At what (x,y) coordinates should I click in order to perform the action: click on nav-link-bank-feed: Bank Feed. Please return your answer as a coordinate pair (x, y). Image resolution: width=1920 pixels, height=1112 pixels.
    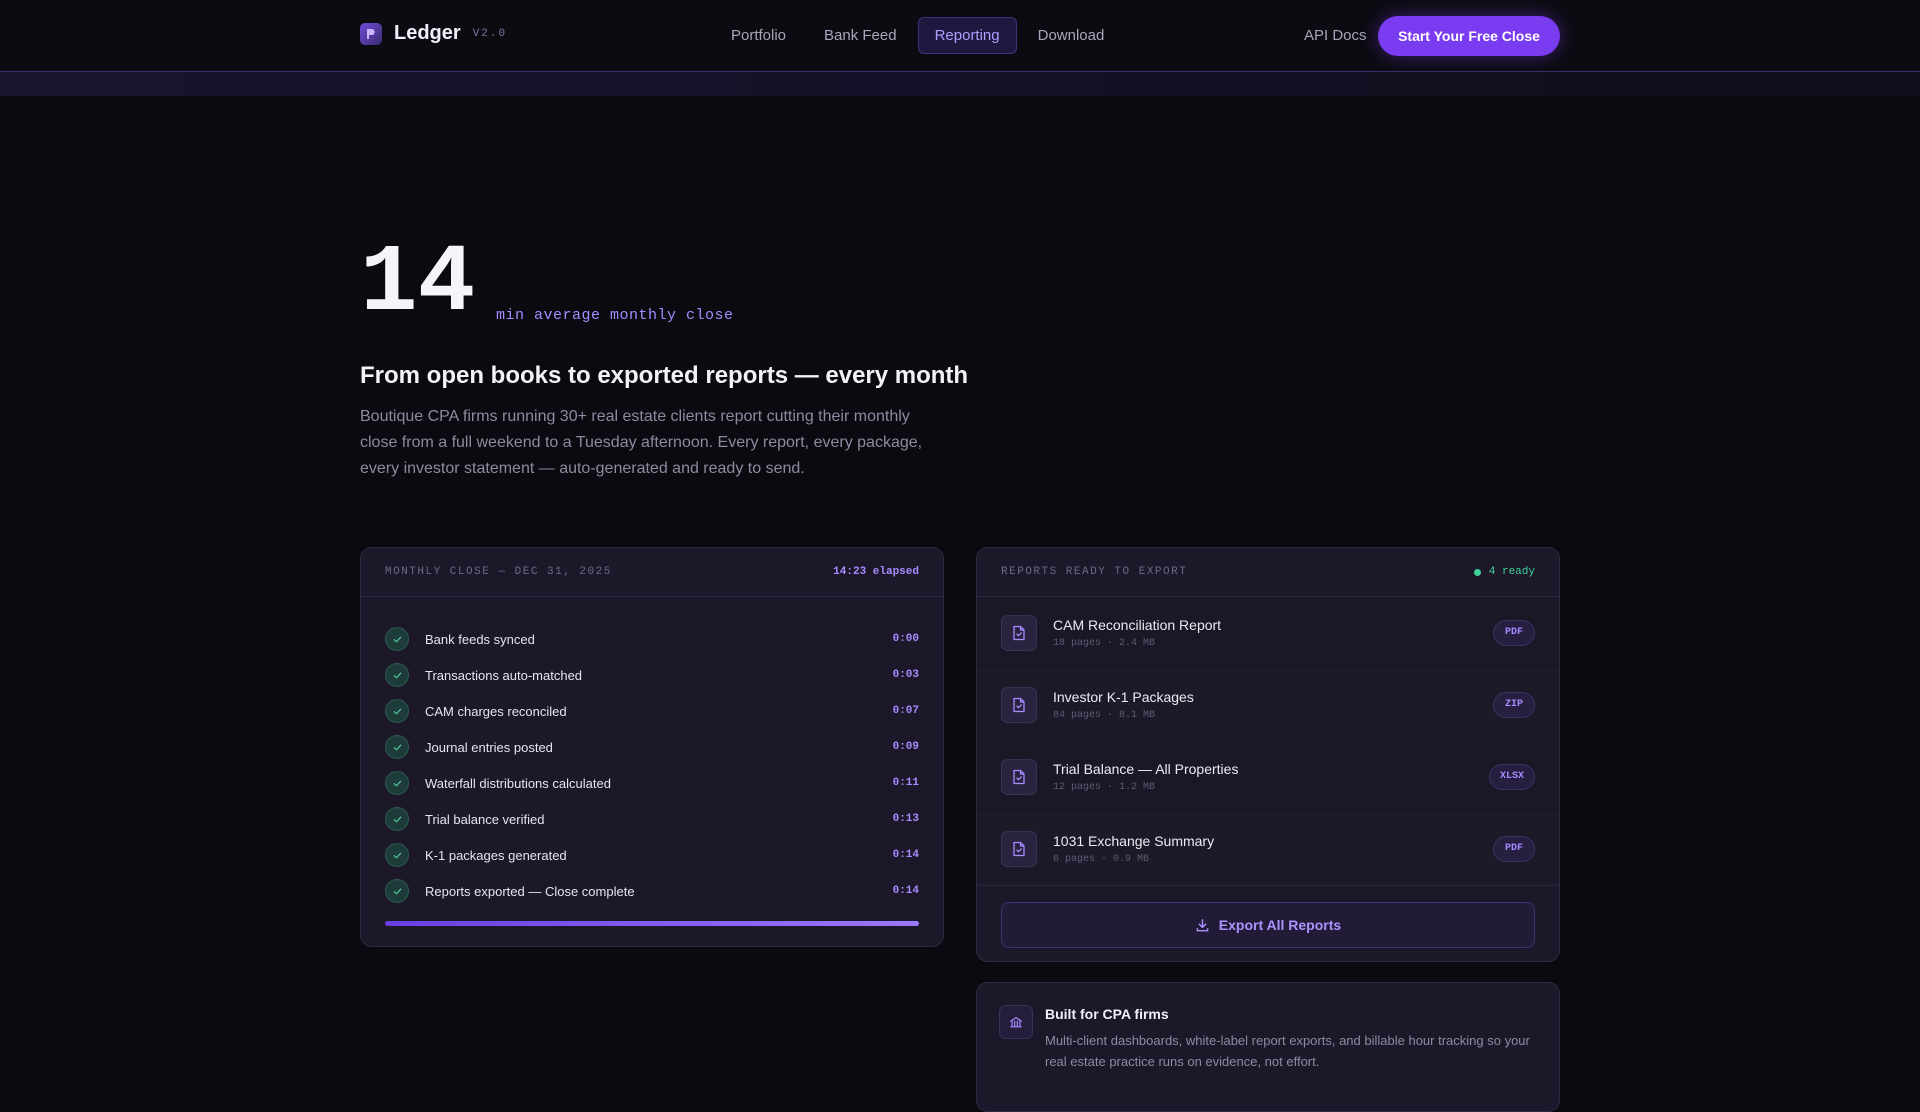
    Looking at the image, I should click on (860, 35).